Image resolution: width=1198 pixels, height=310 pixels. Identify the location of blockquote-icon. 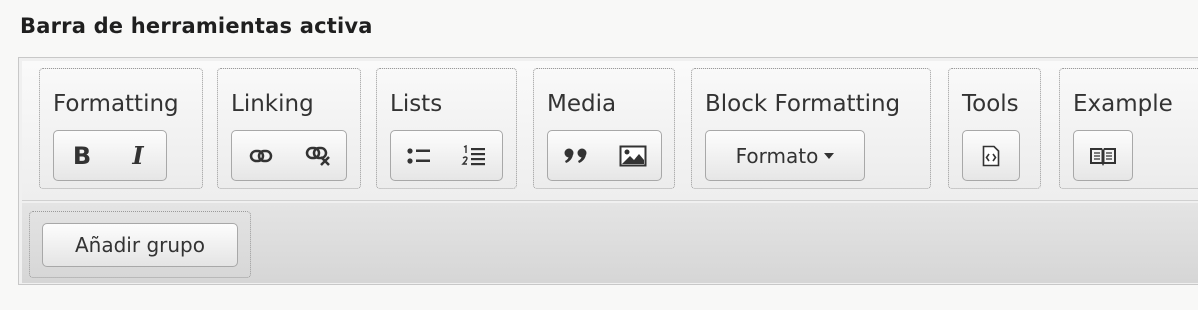
(575, 155).